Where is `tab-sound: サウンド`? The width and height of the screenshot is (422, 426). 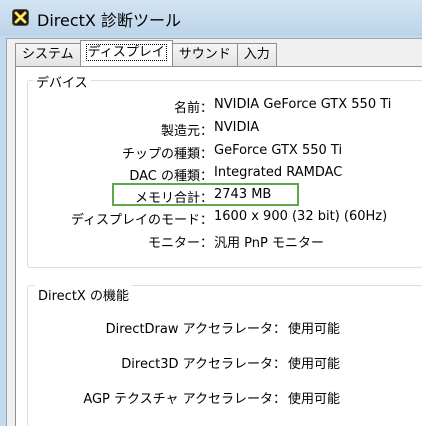 tab-sound: サウンド is located at coordinates (204, 54).